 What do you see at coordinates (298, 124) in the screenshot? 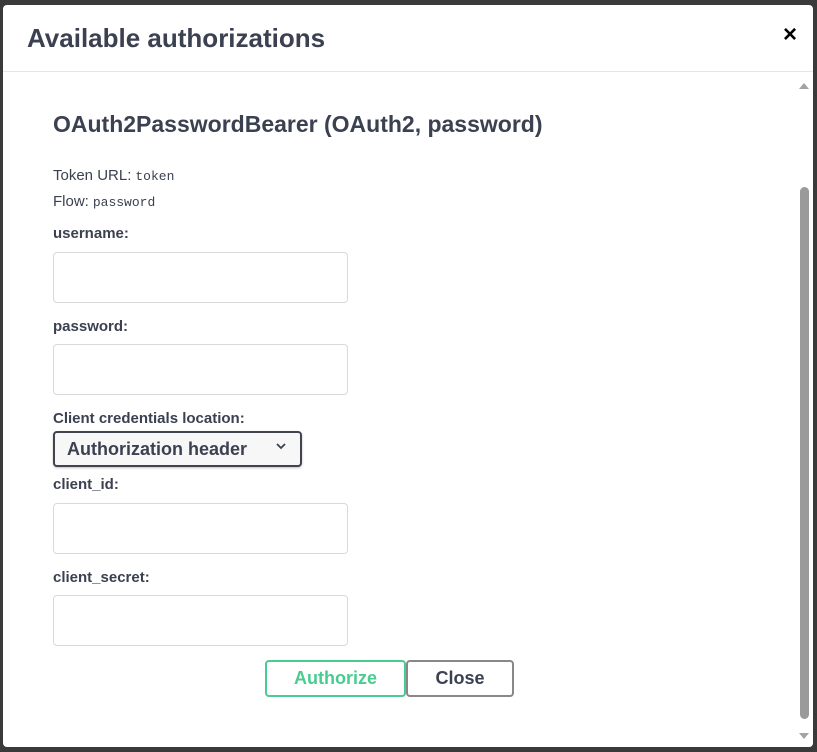
I see `scheme-title: OAuth2PasswordBearer (OAuth2, password)` at bounding box center [298, 124].